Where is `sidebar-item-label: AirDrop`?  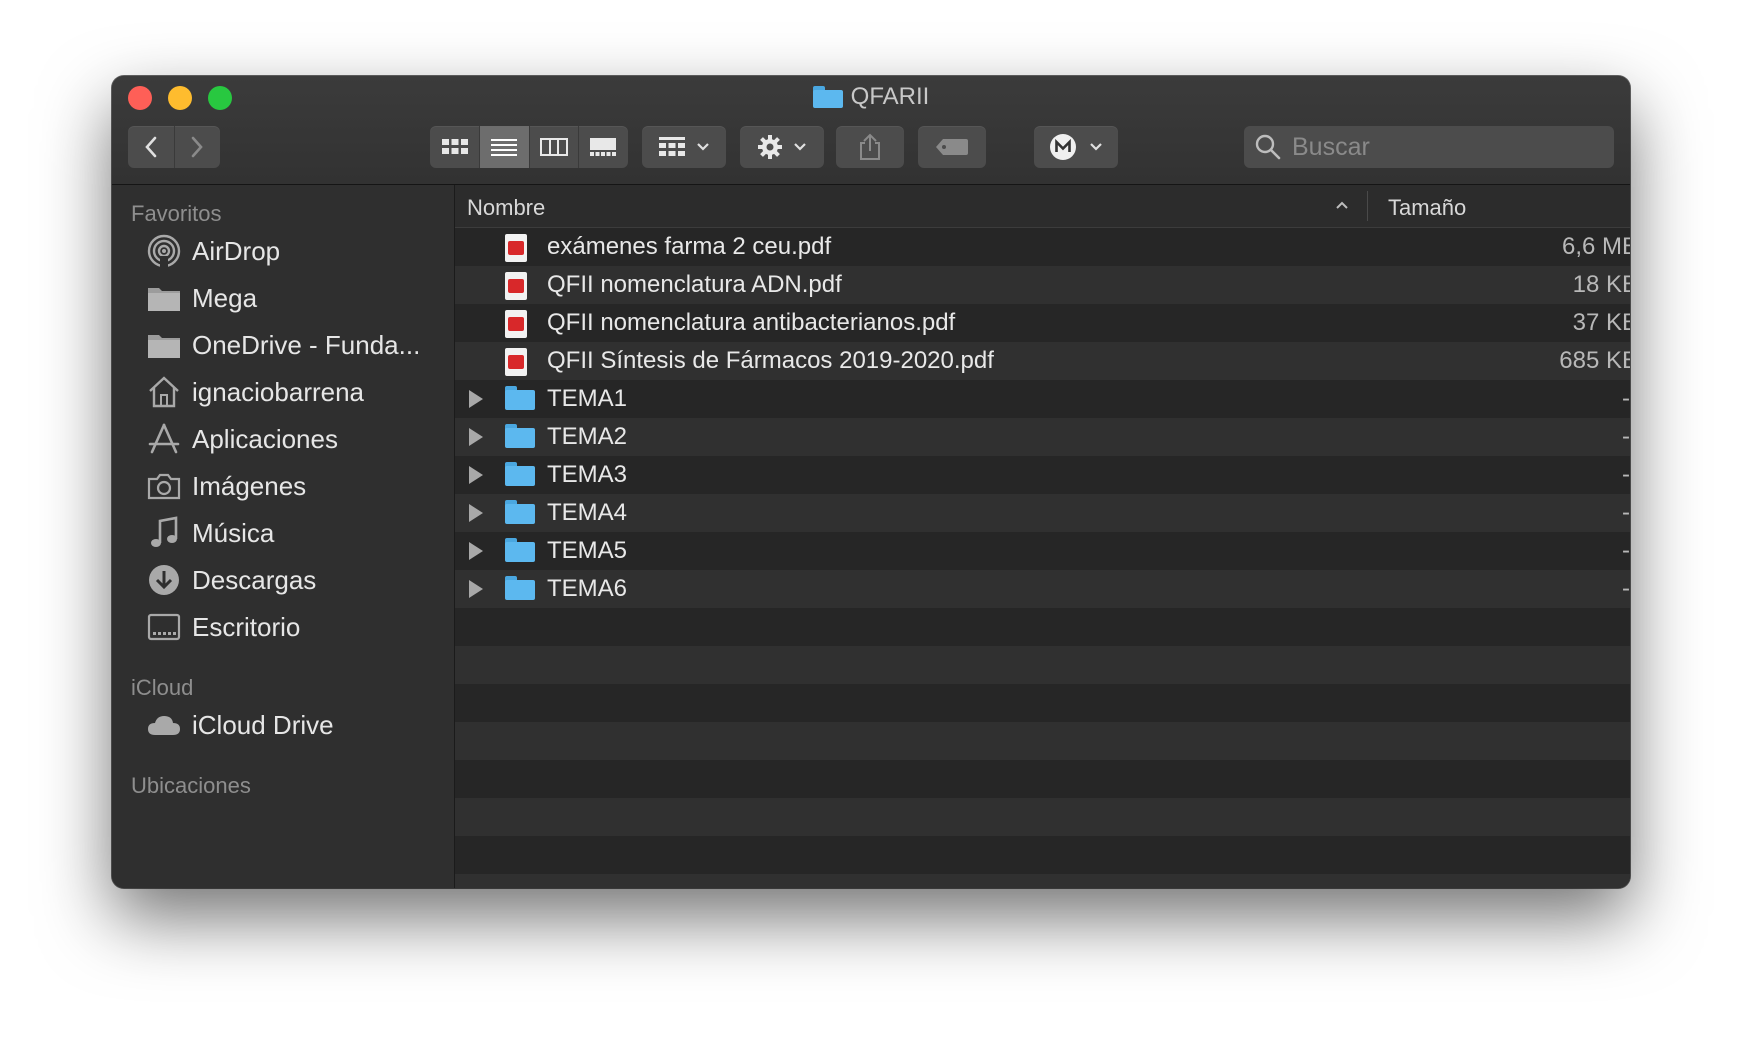
sidebar-item-label: AirDrop is located at coordinates (236, 250).